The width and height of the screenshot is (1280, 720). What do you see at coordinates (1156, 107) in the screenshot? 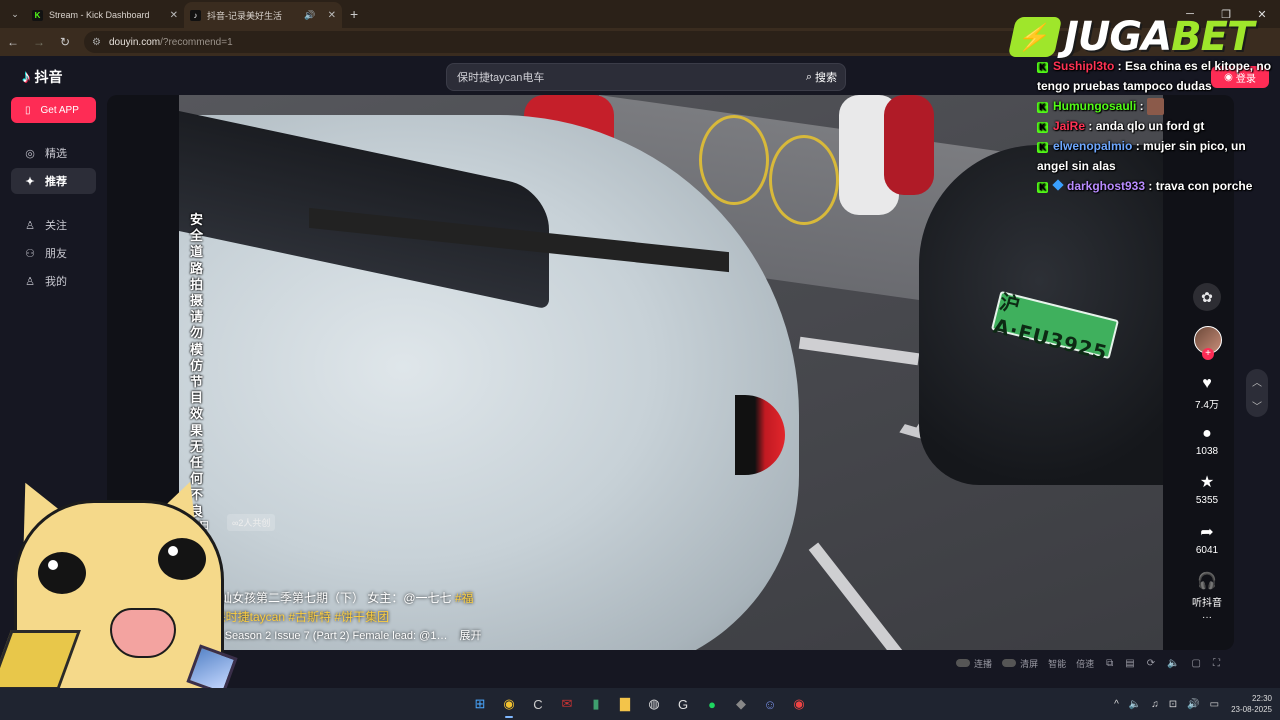
I see `chat-emote` at bounding box center [1156, 107].